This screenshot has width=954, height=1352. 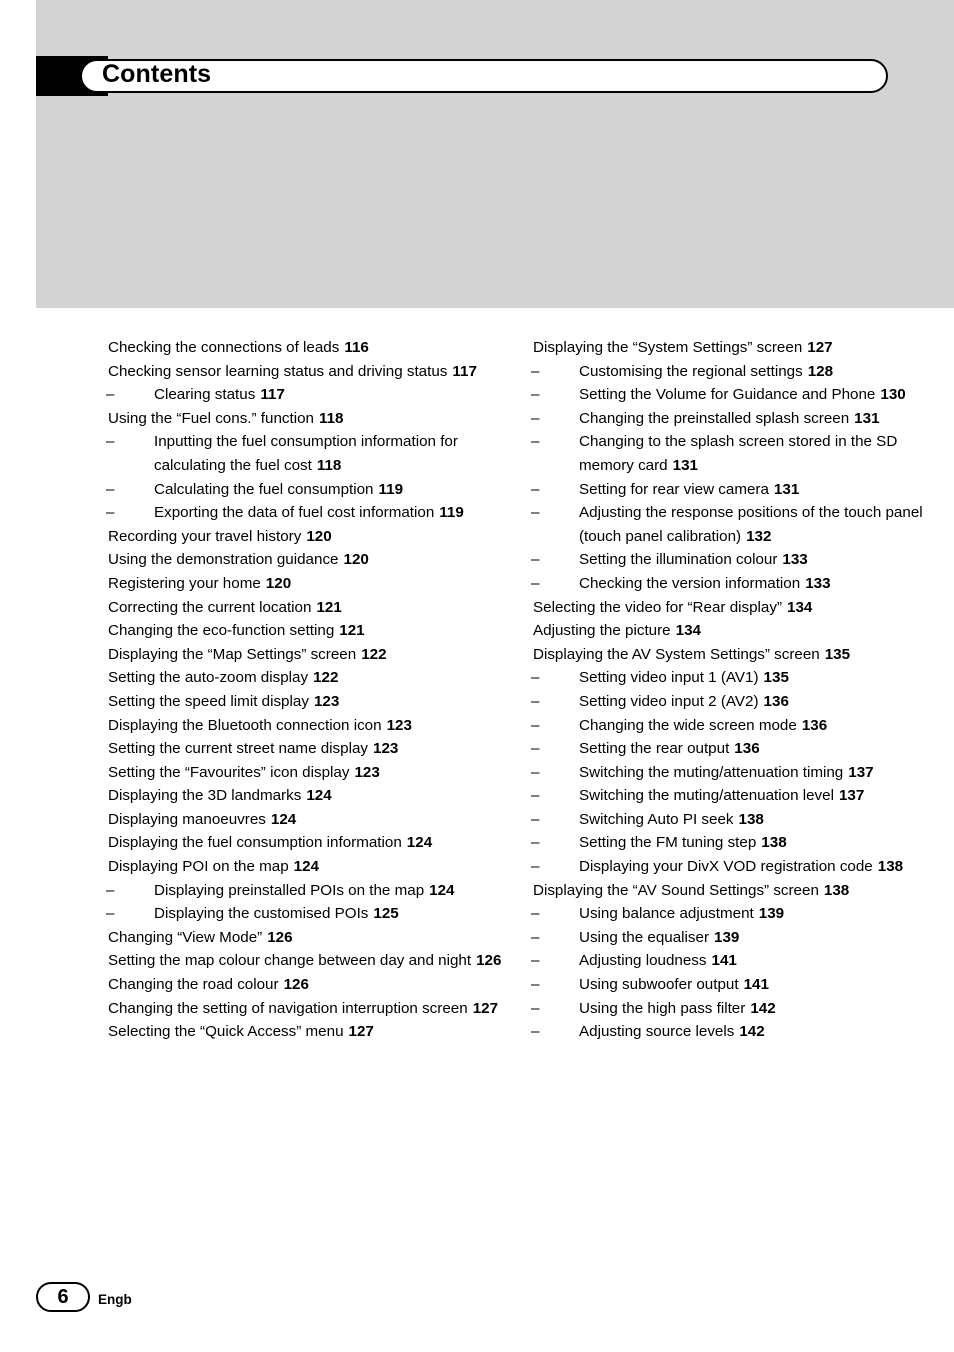 I want to click on toc-entry: – Using the equaliser 139, so click(x=742, y=938).